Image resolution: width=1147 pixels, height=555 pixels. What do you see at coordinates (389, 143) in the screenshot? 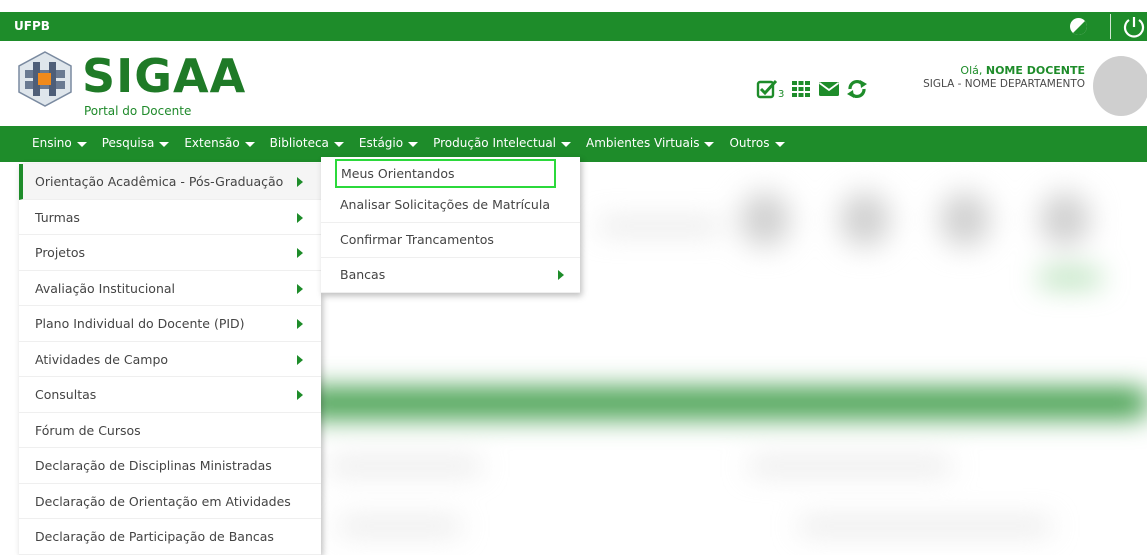
I see `nav-estagio: Estágio` at bounding box center [389, 143].